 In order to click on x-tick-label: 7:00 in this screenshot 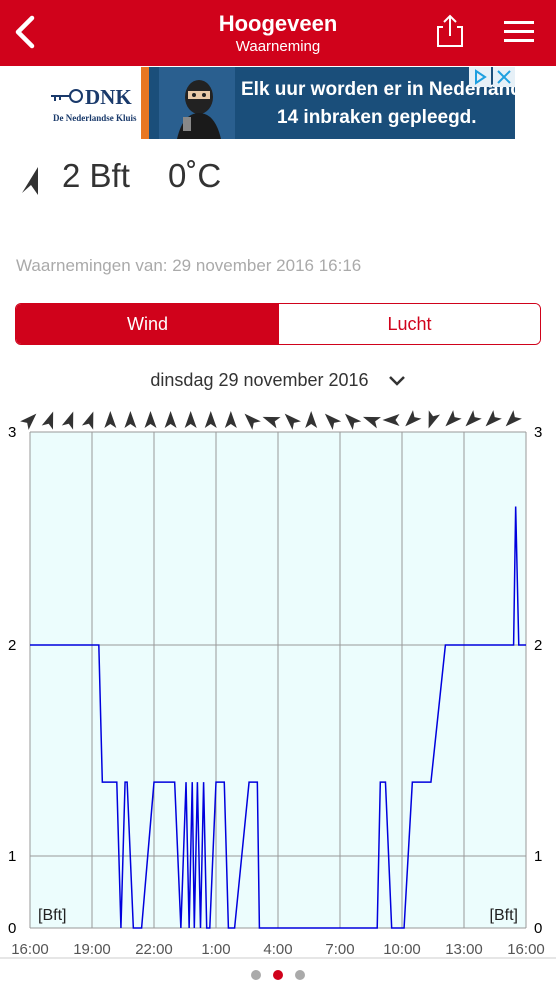, I will do `click(339, 949)`.